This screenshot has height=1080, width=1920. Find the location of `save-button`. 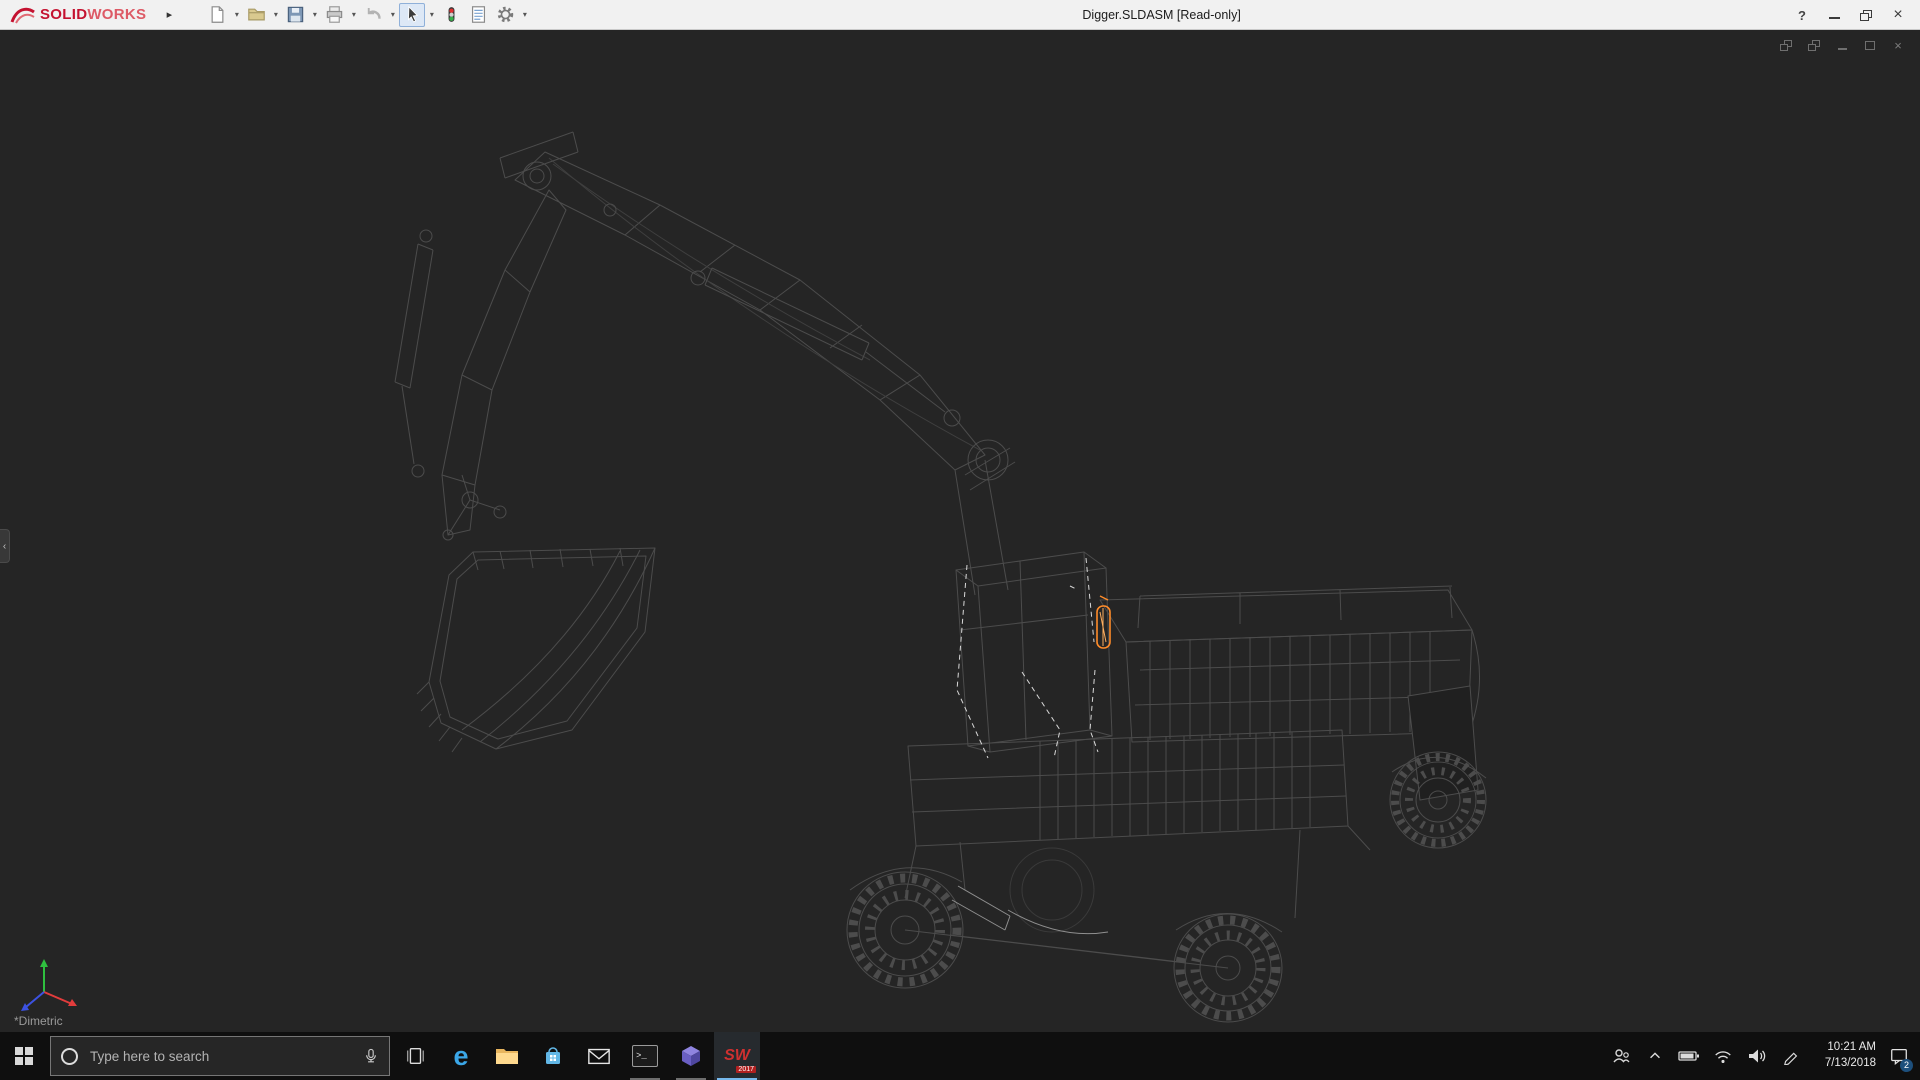

save-button is located at coordinates (295, 15).